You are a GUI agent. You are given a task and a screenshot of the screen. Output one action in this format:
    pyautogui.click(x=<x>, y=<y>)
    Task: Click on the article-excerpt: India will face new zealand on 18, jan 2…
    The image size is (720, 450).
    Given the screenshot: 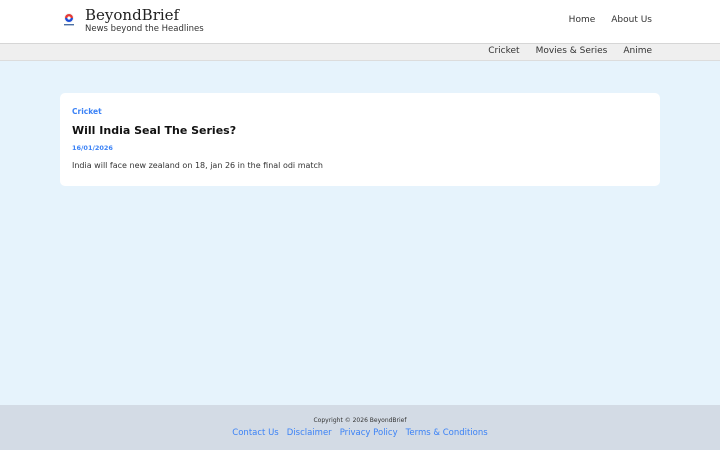 What is the action you would take?
    pyautogui.click(x=197, y=165)
    